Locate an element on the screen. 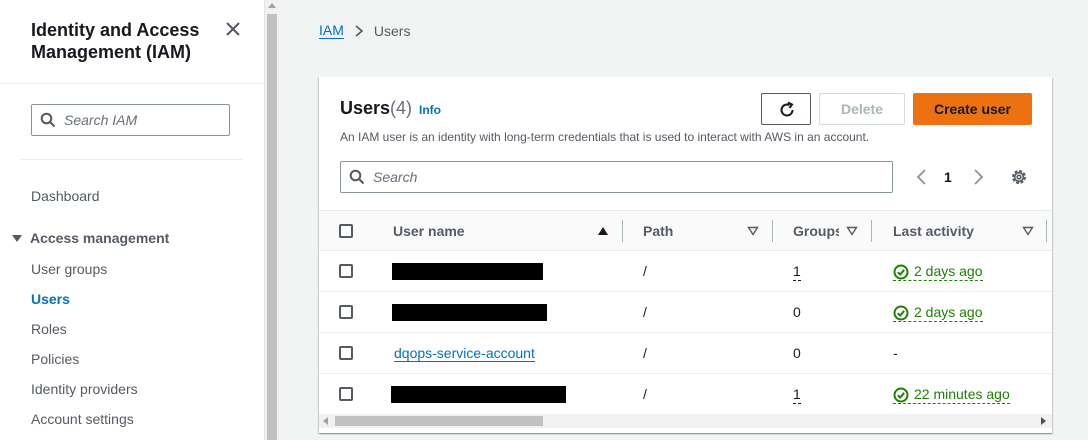  scroll-up-arrow is located at coordinates (272, 5).